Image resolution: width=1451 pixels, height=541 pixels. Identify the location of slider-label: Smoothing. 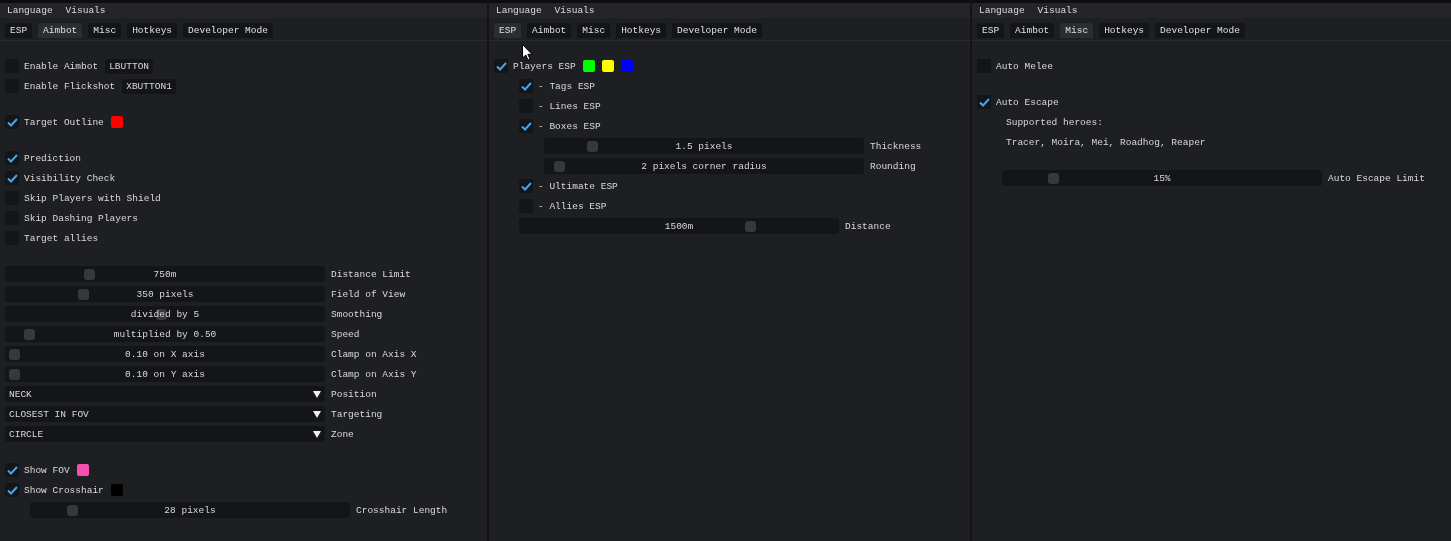
(357, 314).